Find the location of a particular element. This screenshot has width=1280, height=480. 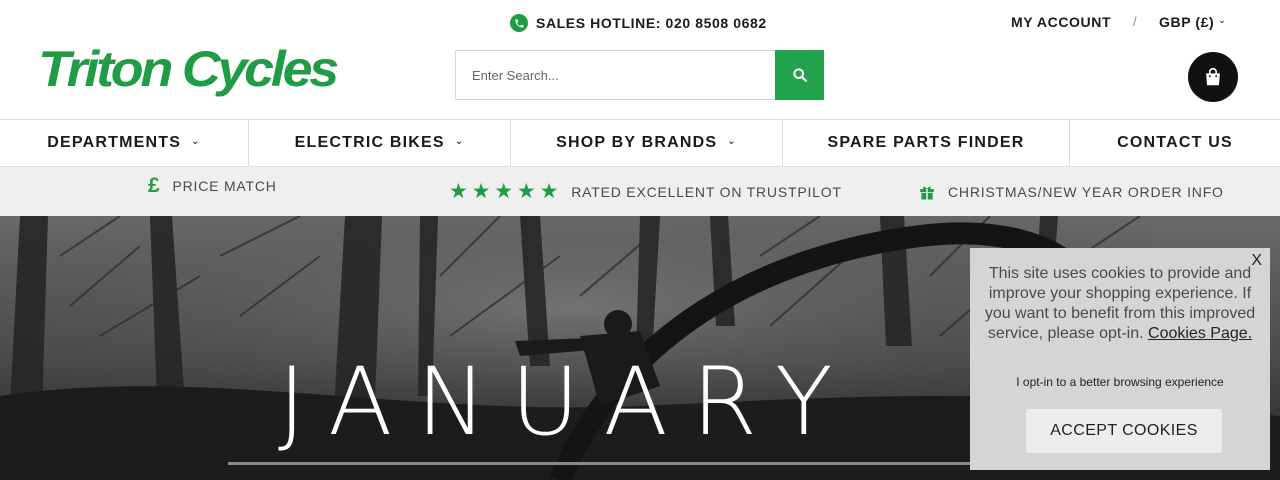

cart-button is located at coordinates (1213, 77).